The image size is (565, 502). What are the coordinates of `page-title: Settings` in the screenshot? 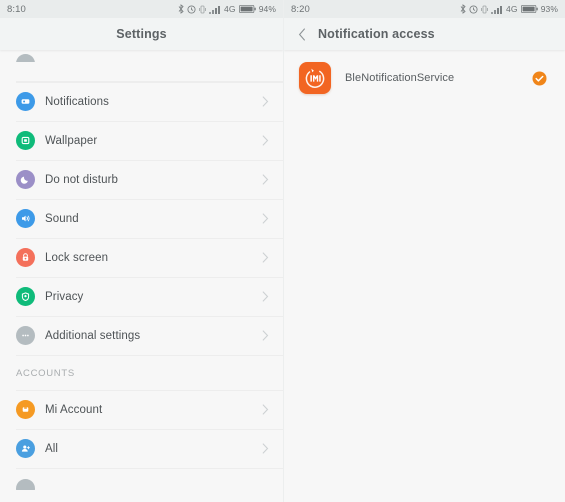 It's located at (141, 34).